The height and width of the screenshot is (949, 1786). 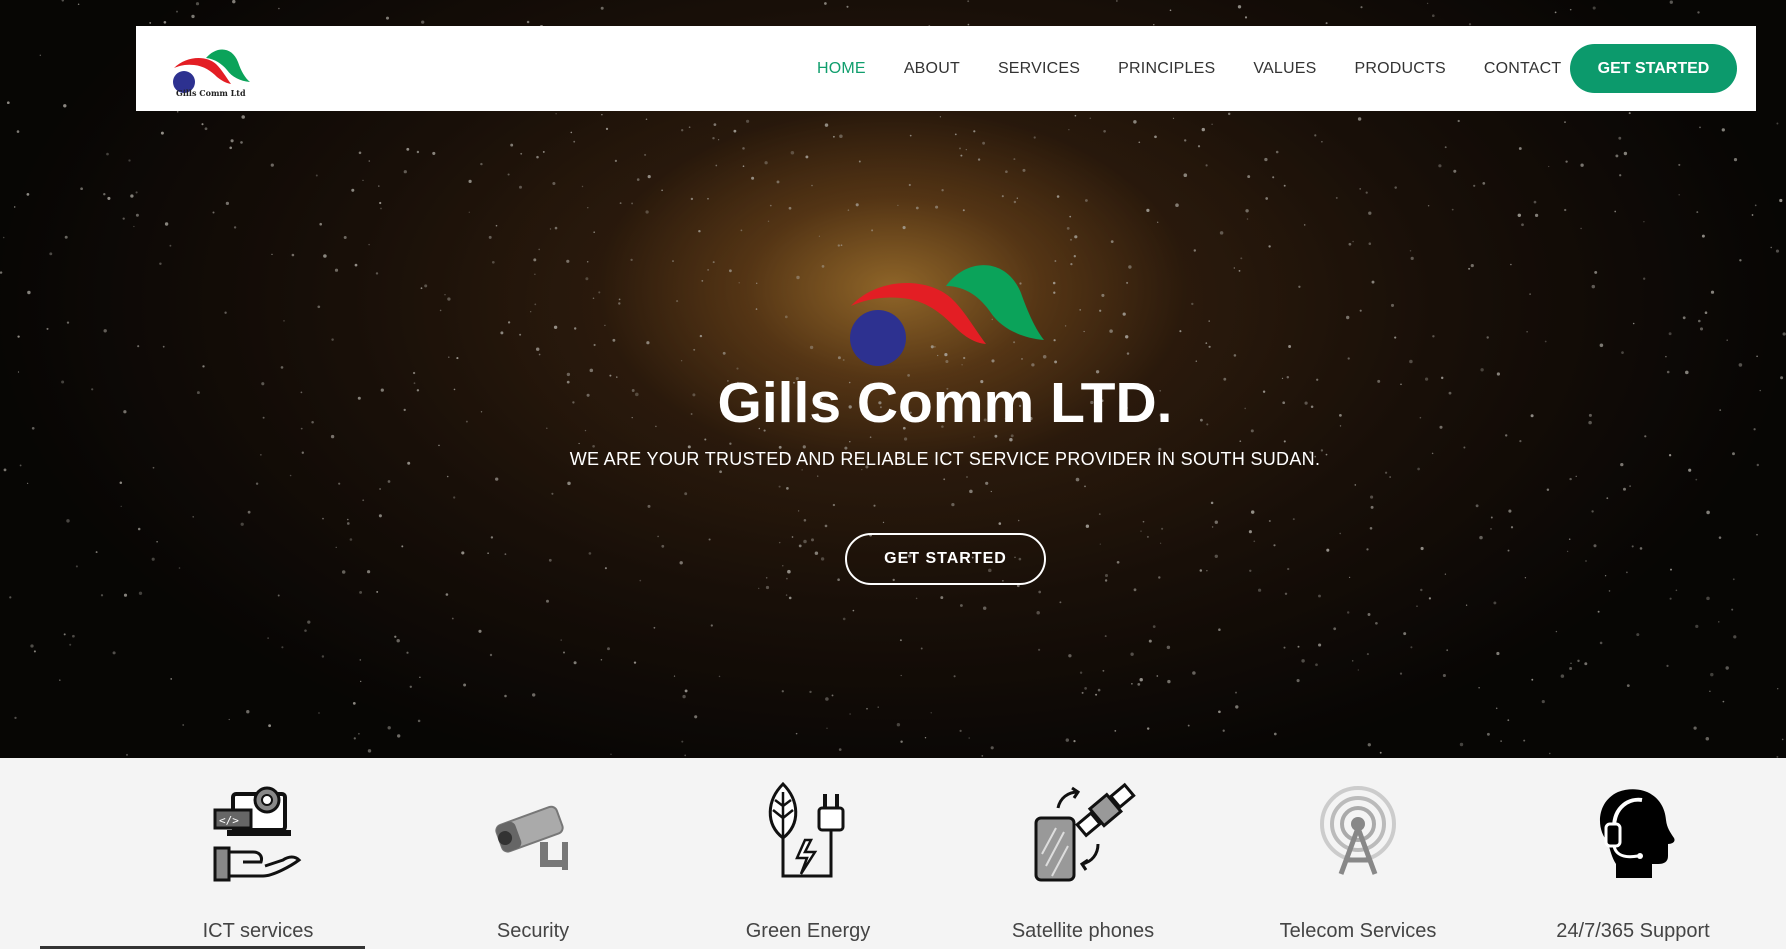 What do you see at coordinates (1166, 69) in the screenshot?
I see `nav-item-principles: PRINCIPLES` at bounding box center [1166, 69].